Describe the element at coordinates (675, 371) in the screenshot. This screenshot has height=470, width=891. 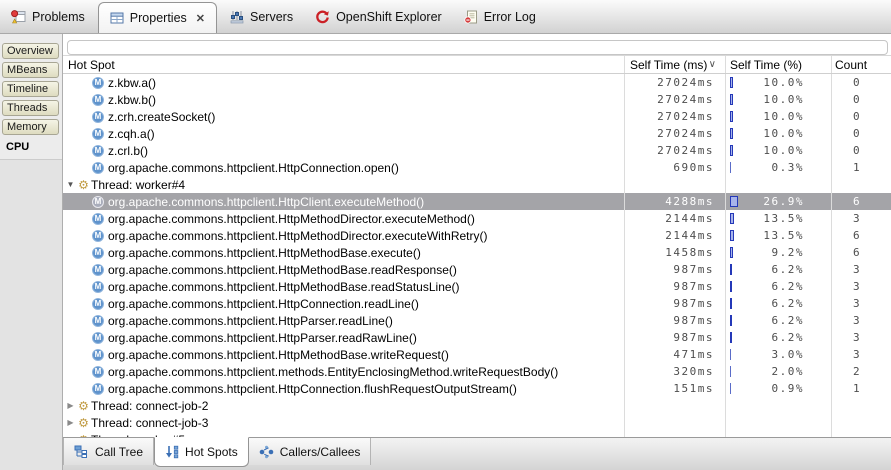
I see `self-time-ms-cell: 320ms` at that location.